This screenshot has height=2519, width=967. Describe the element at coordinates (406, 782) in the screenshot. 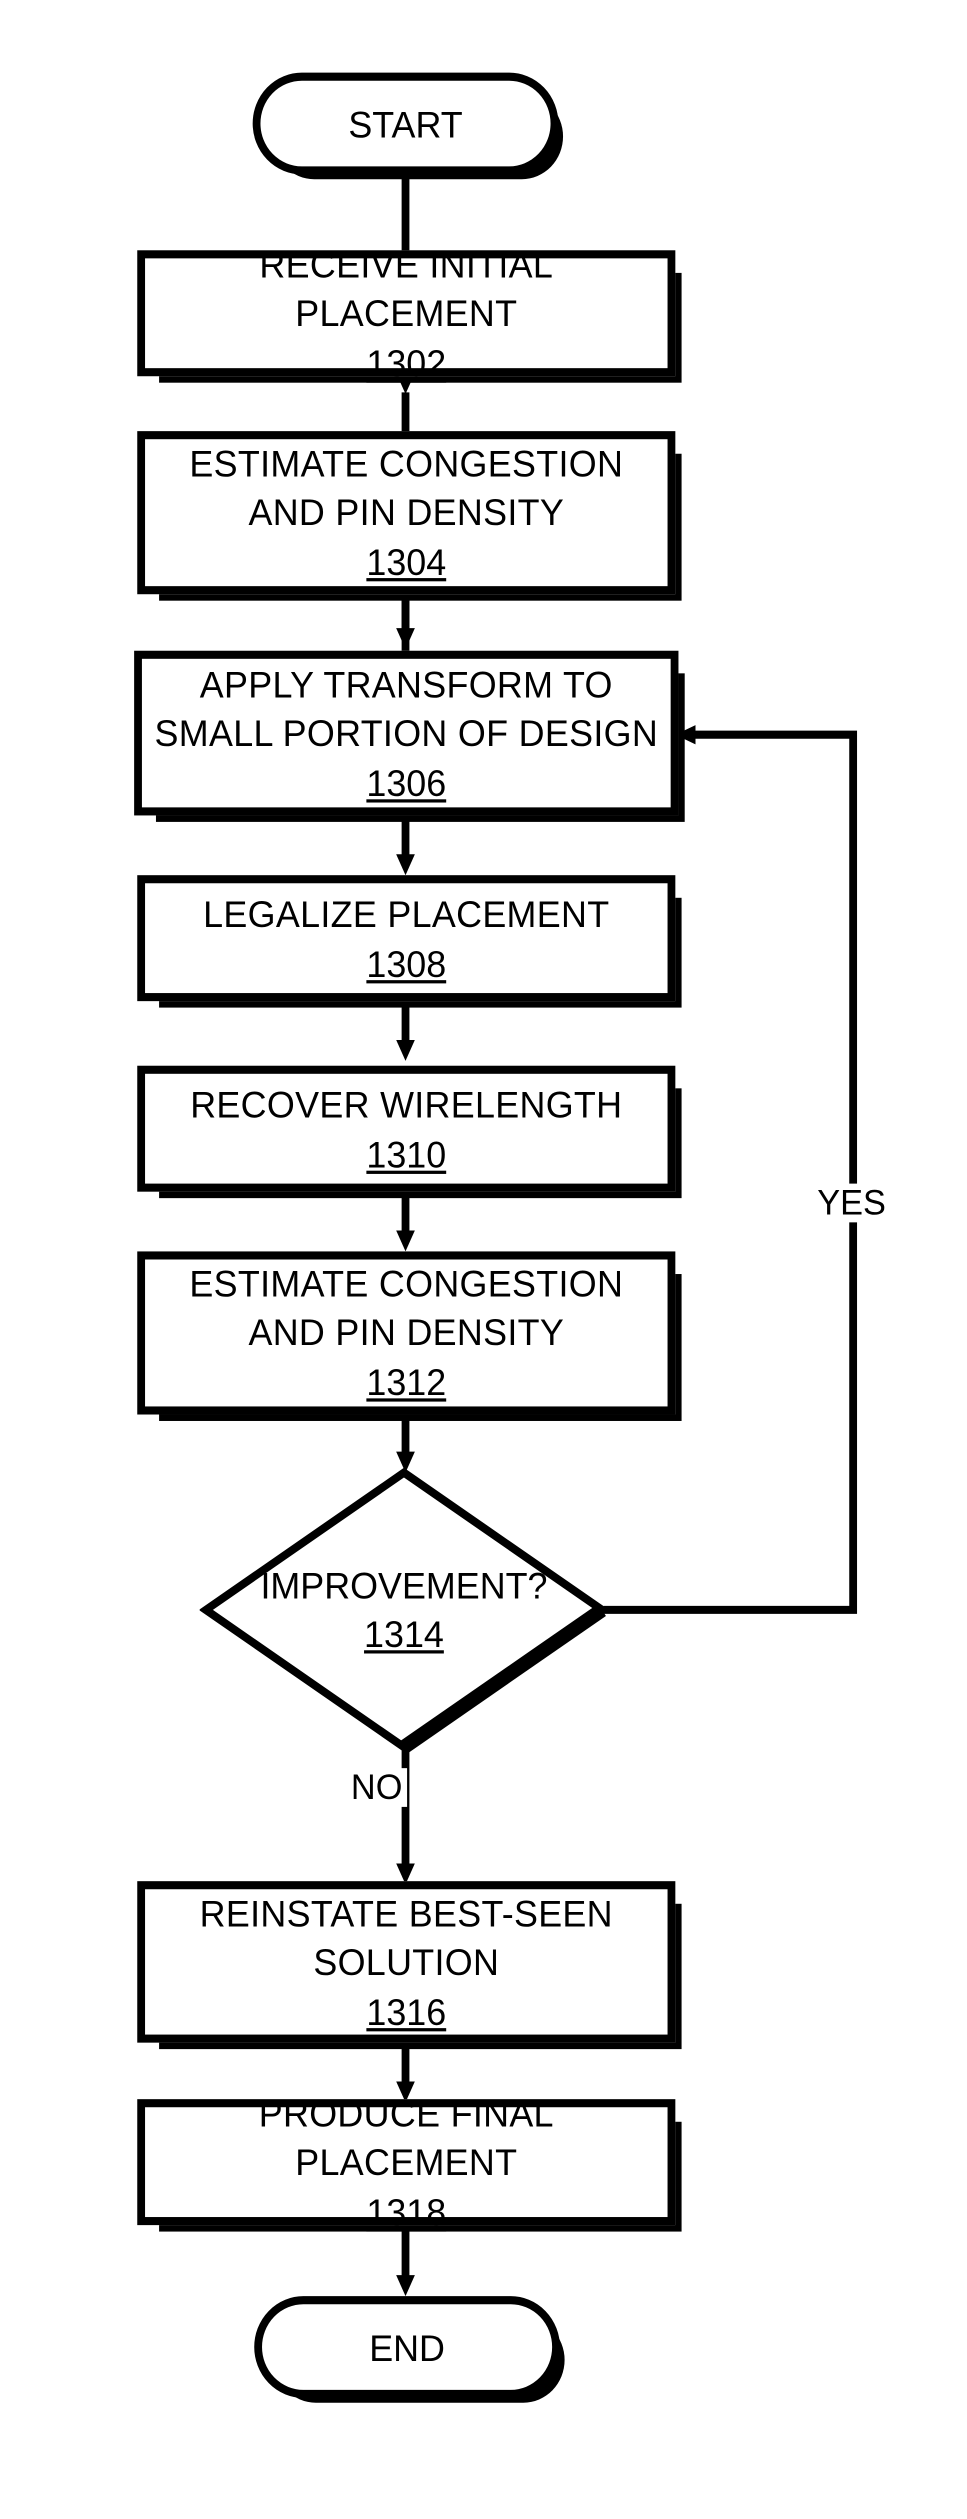

I see `node-1306-ref: 1306` at that location.